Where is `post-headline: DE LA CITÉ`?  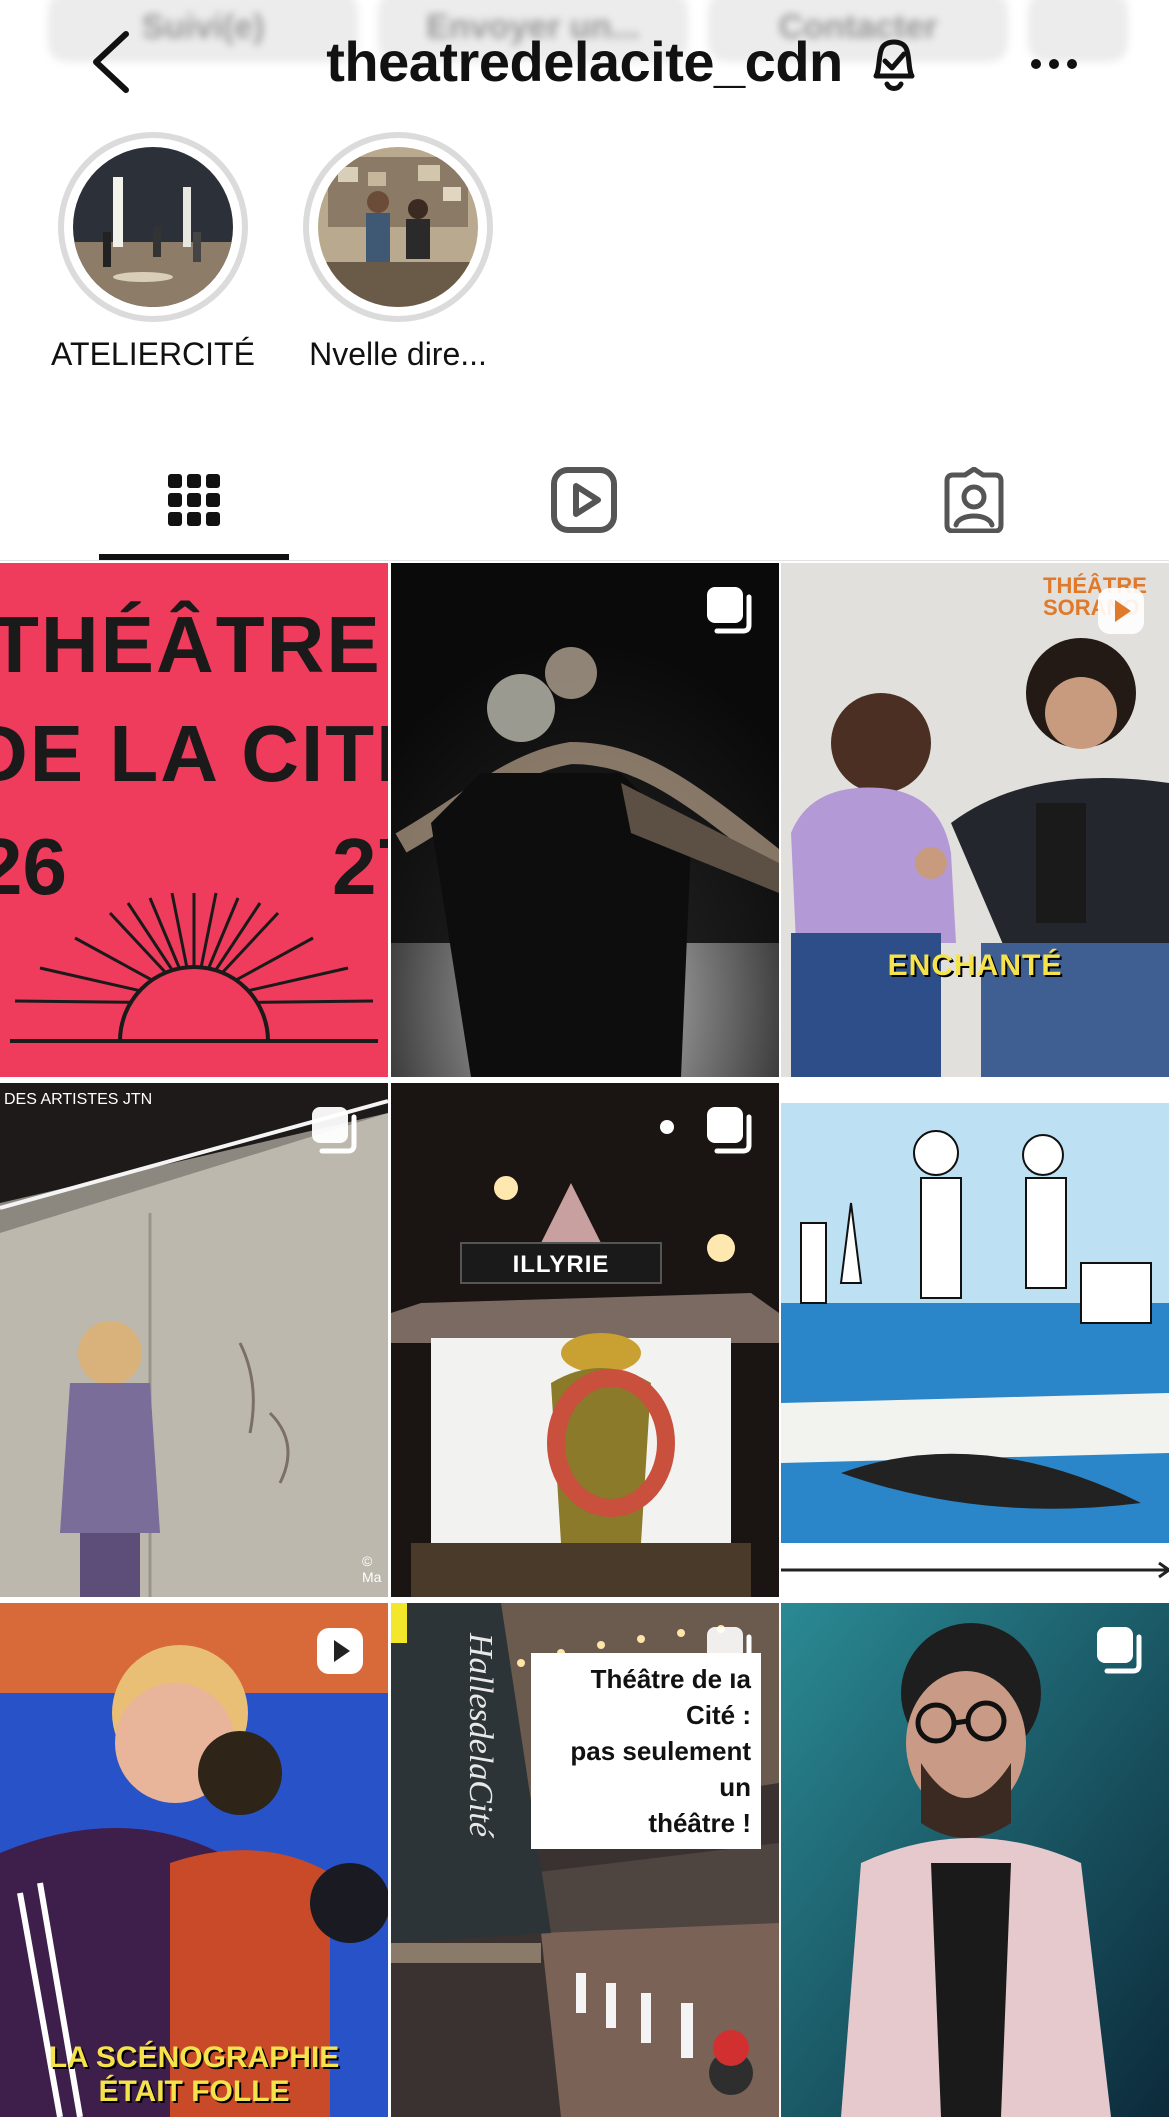 post-headline: DE LA CITÉ is located at coordinates (194, 753).